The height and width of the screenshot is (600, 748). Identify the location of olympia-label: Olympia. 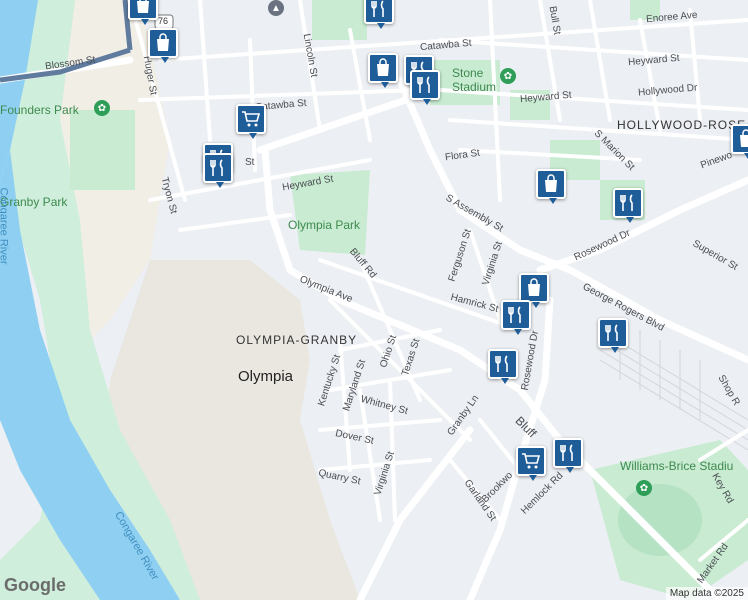
(266, 376).